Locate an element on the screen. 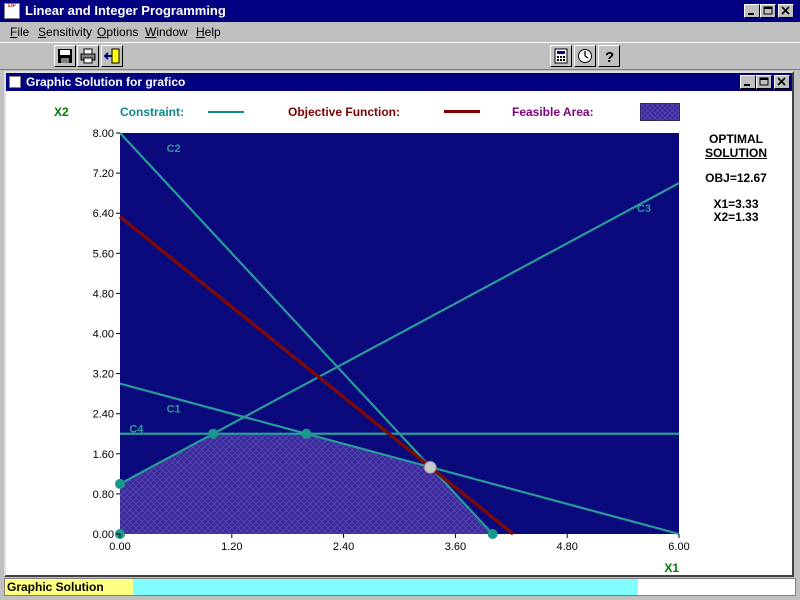 This screenshot has width=800, height=600. save-button is located at coordinates (65, 56).